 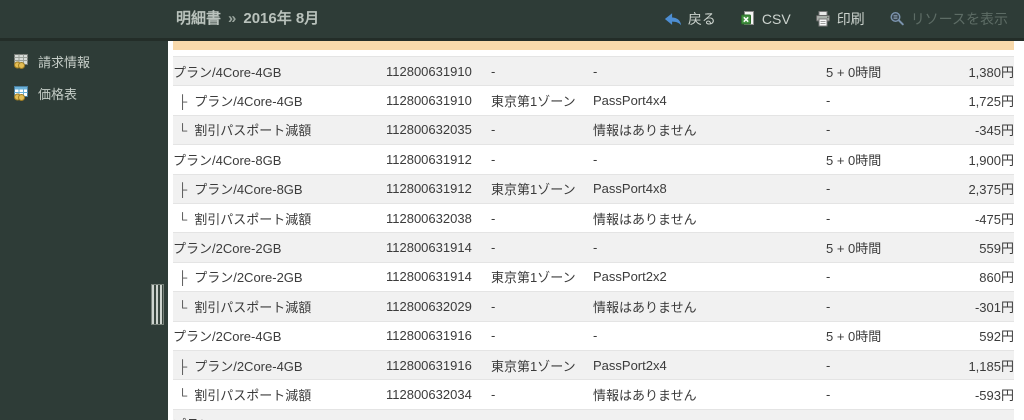 What do you see at coordinates (823, 19) in the screenshot?
I see `printer-icon` at bounding box center [823, 19].